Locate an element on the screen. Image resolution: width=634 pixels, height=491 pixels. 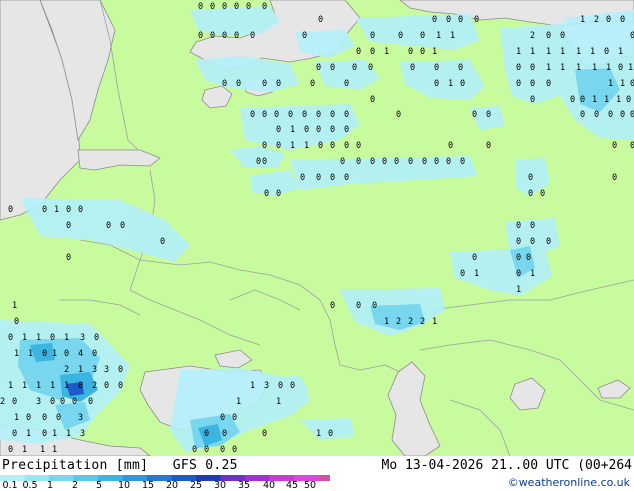
scale-tick-label: 2 is located at coordinates (75, 485).